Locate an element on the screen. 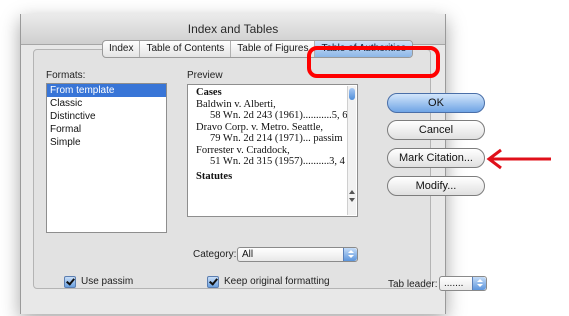 This screenshot has height=316, width=569. use-passim-checkbox is located at coordinates (70, 282).